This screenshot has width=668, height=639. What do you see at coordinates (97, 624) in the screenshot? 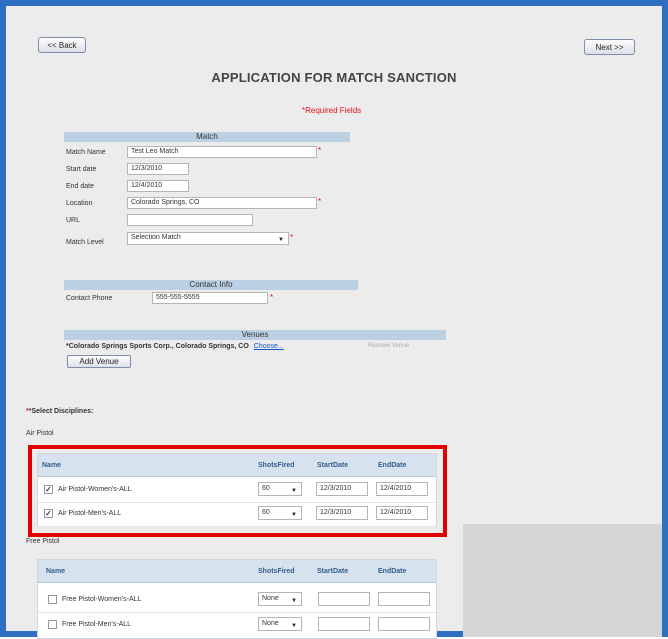
I see `discipline-name: Free Pistol-Men's-ALL` at bounding box center [97, 624].